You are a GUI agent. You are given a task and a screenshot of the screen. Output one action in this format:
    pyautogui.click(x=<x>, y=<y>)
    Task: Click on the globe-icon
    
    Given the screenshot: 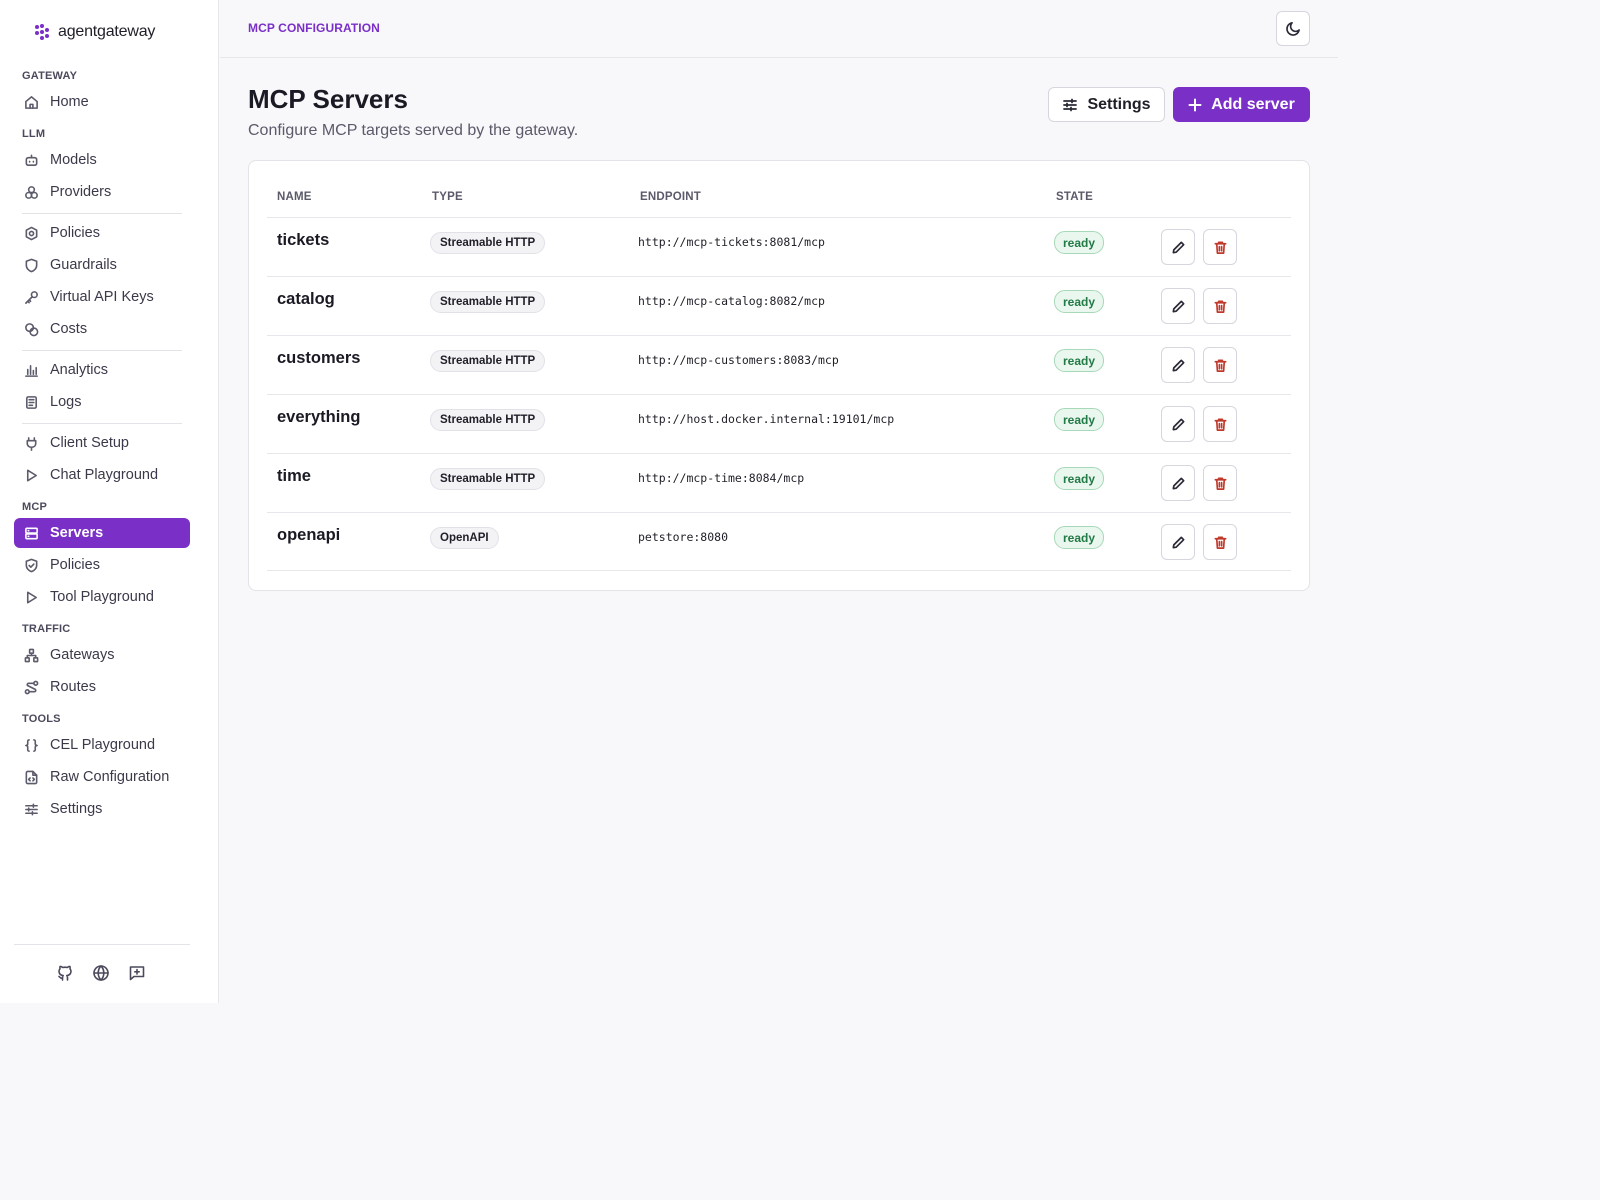 What is the action you would take?
    pyautogui.click(x=101, y=973)
    